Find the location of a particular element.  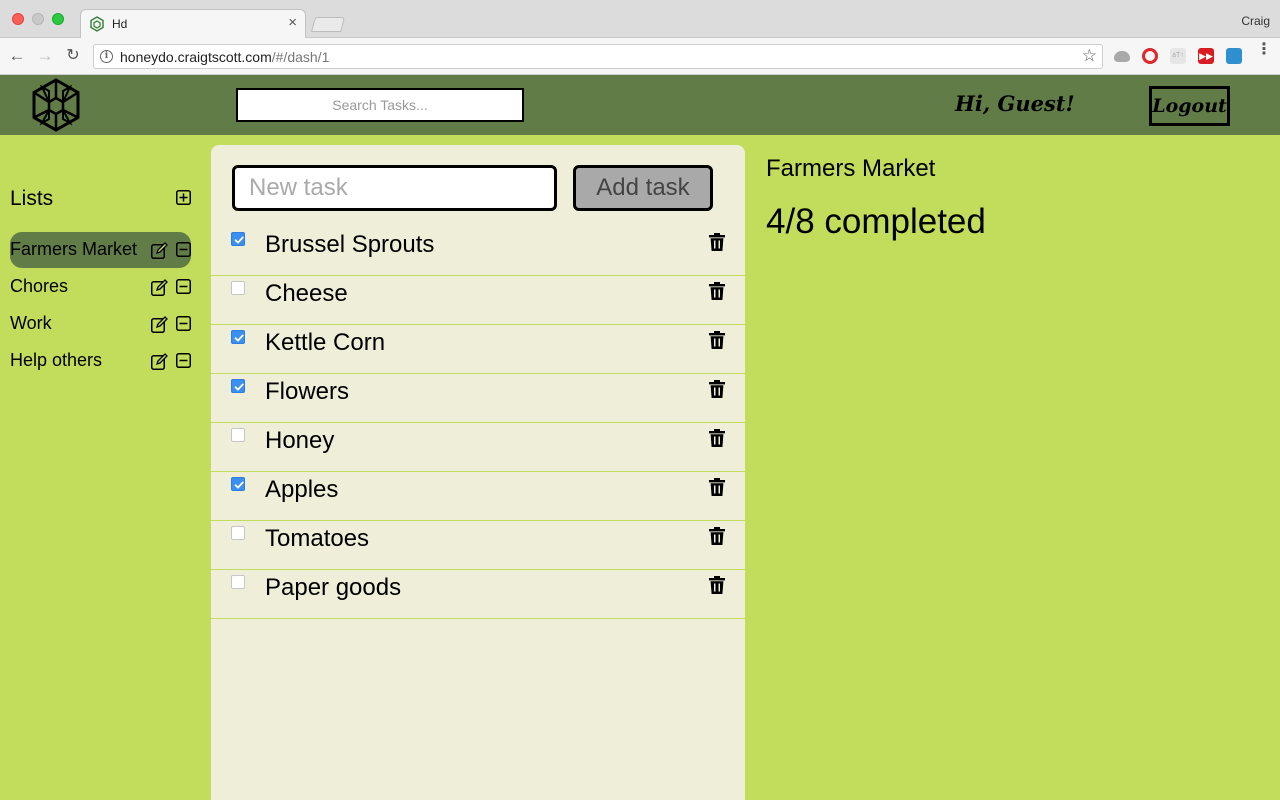

sidebar-list-item: Farmers Market is located at coordinates (100, 250).